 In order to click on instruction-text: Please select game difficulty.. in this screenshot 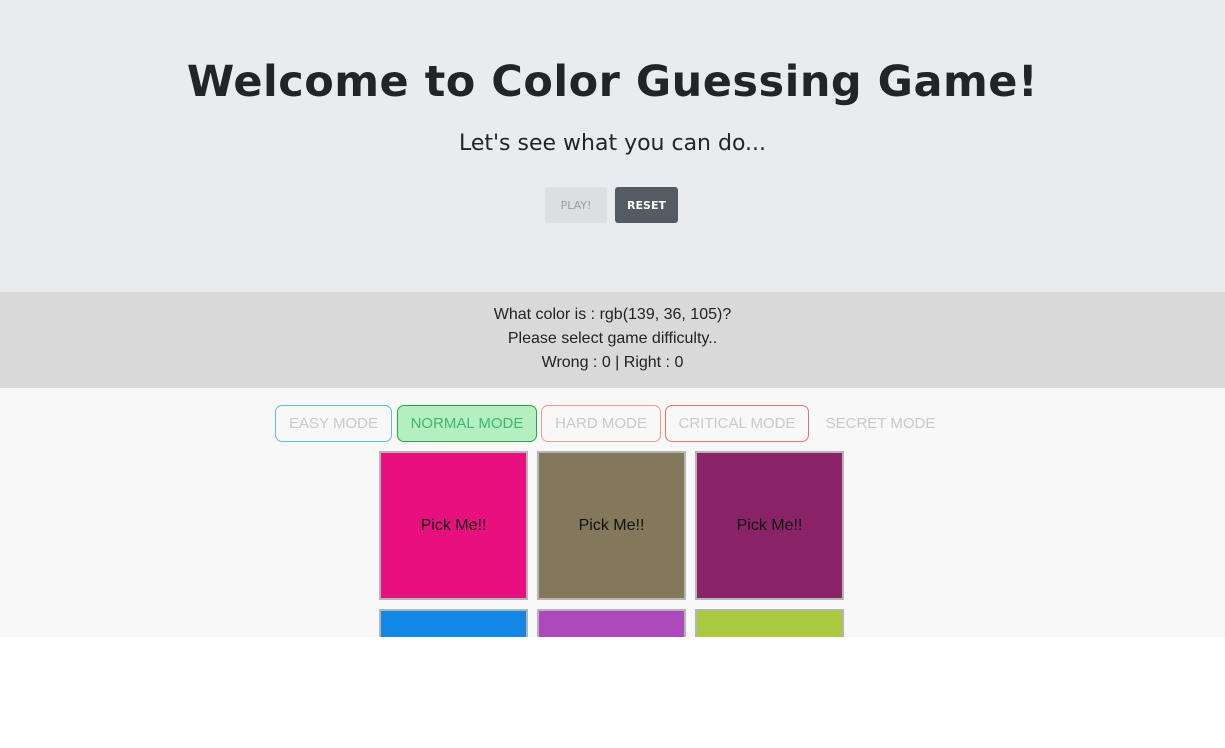, I will do `click(612, 338)`.